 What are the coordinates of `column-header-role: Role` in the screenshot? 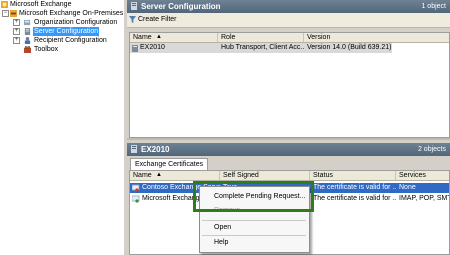 It's located at (261, 37).